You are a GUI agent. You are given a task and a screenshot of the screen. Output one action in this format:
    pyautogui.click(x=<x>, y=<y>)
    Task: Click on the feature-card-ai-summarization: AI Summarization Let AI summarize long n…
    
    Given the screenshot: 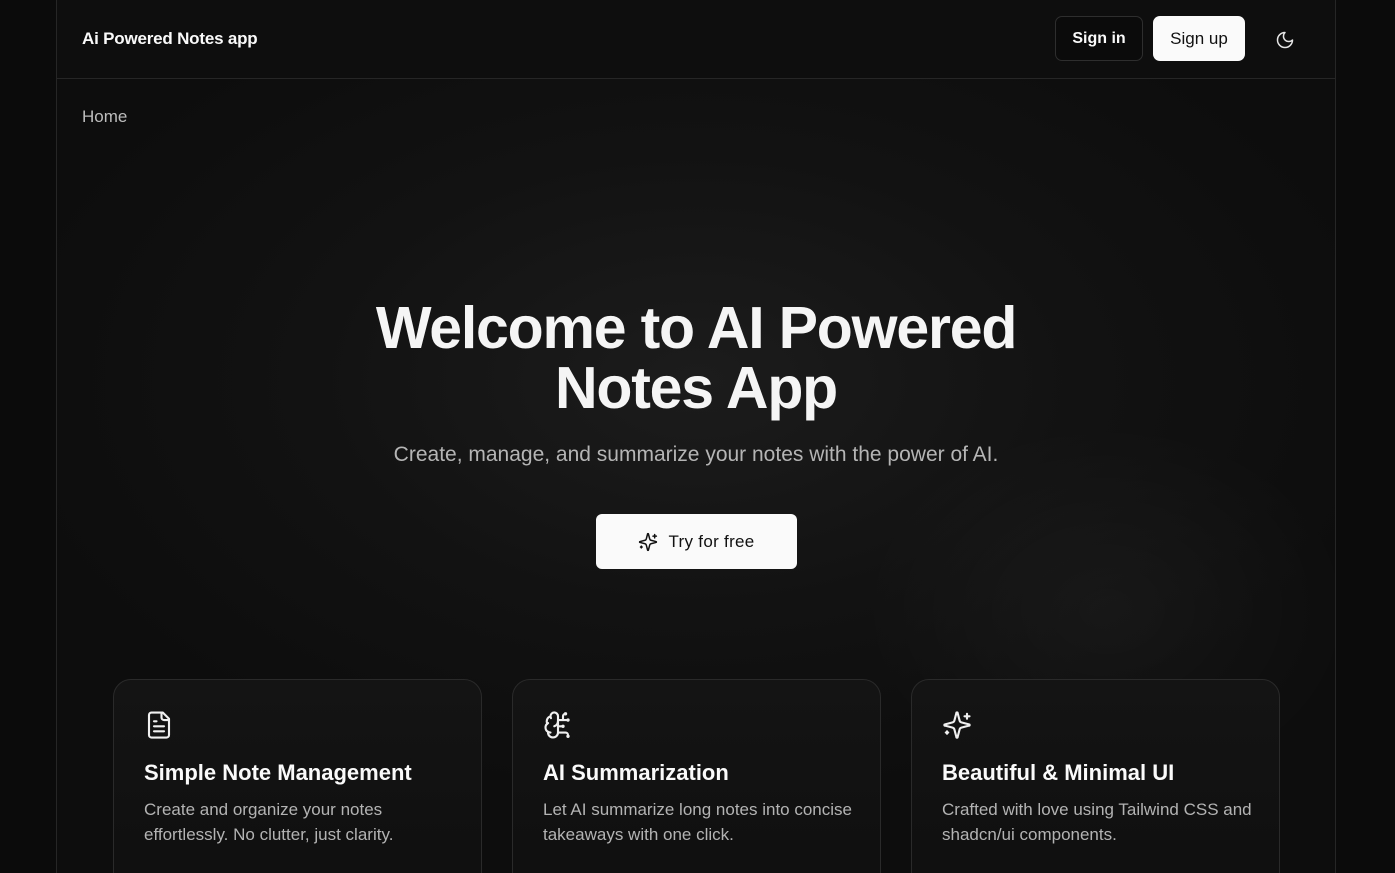 What is the action you would take?
    pyautogui.click(x=696, y=776)
    